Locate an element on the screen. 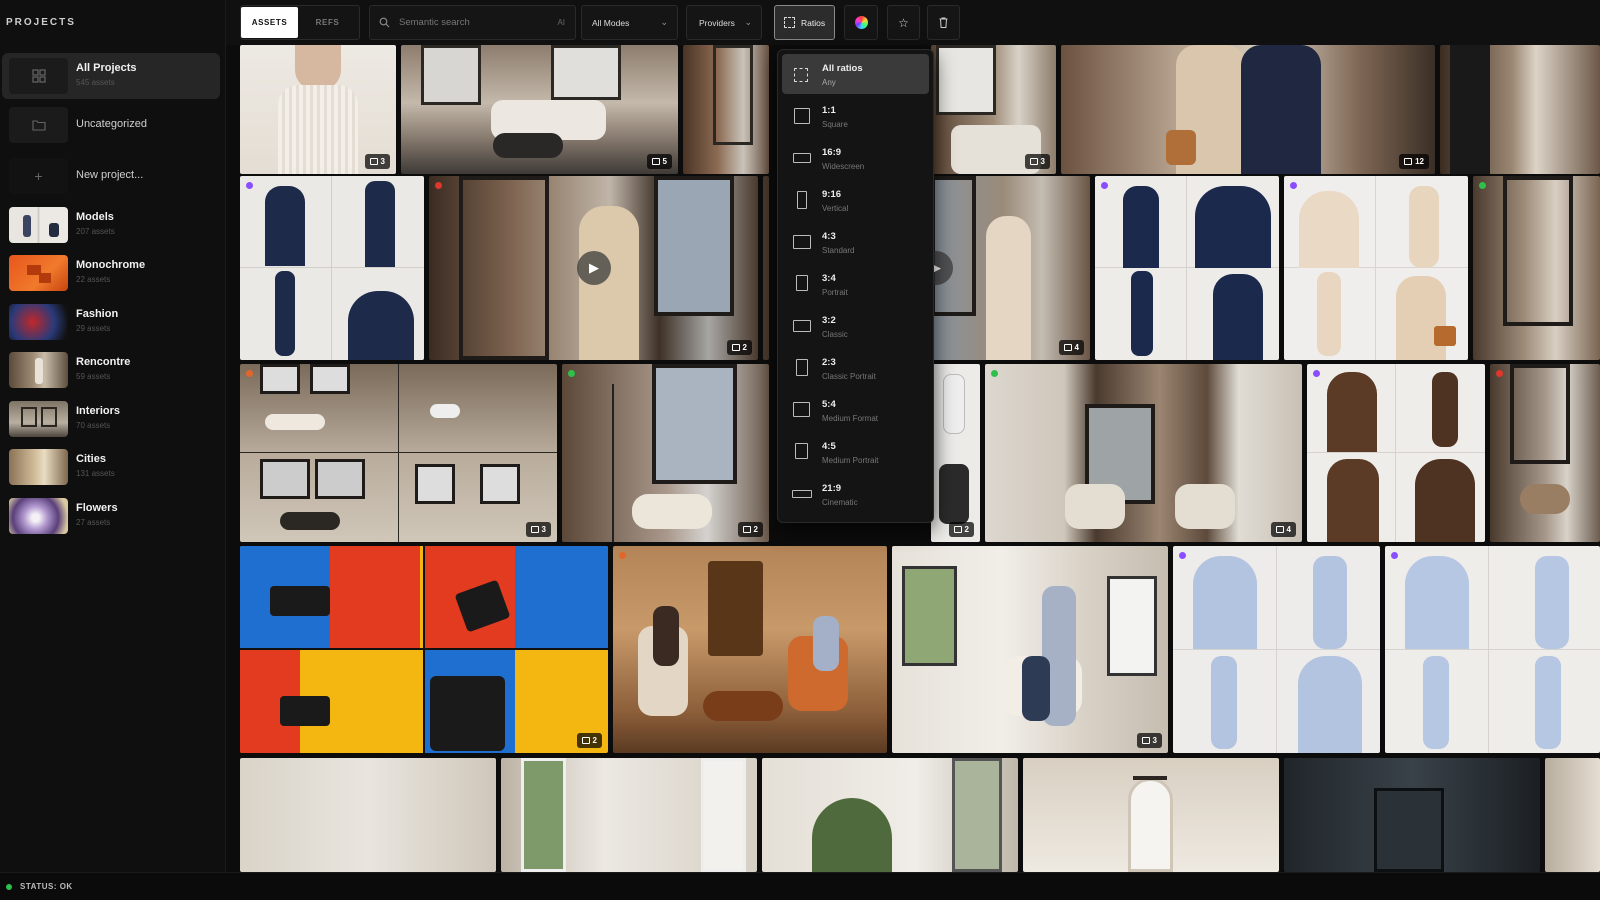  sidebar-item-cities: Cities 131 assets is located at coordinates (111, 467).